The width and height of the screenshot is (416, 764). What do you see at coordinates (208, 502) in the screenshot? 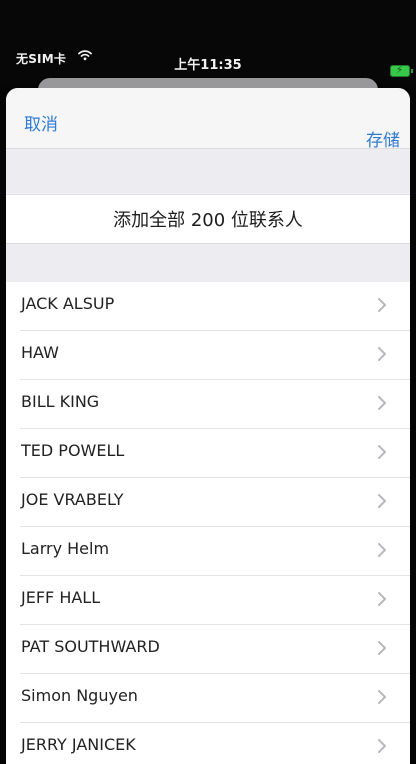
I see `contact-row: JOE VRABELY` at bounding box center [208, 502].